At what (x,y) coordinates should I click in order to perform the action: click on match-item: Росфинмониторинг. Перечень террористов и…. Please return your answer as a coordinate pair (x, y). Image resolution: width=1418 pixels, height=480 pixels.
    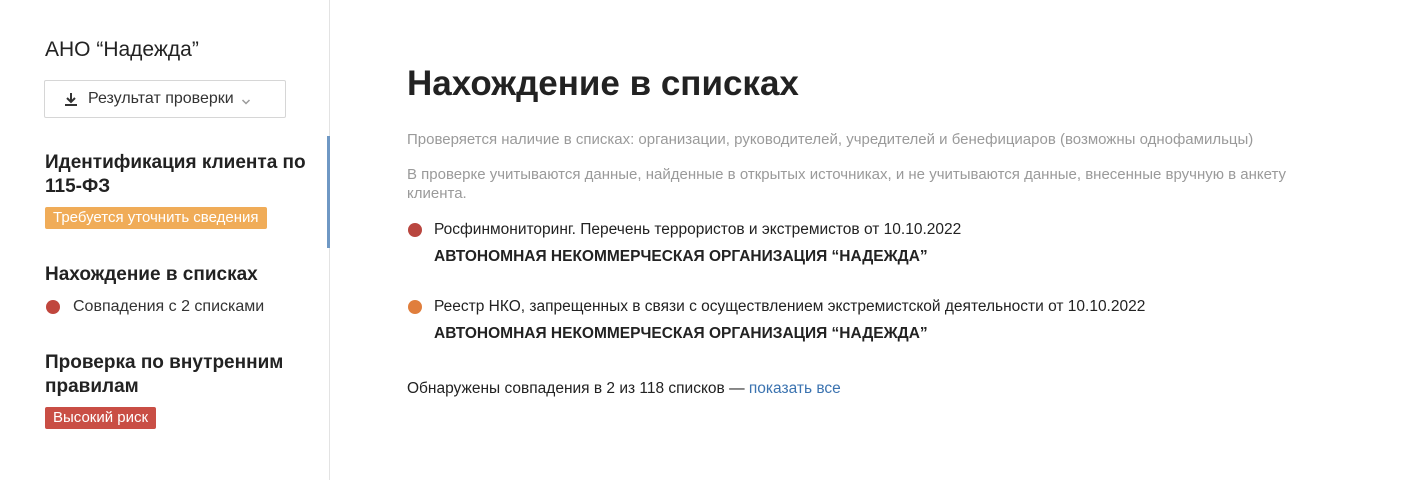
    Looking at the image, I should click on (877, 243).